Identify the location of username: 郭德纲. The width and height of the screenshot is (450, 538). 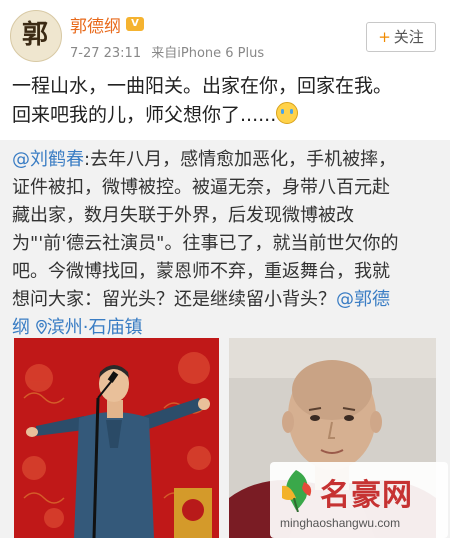
(95, 24).